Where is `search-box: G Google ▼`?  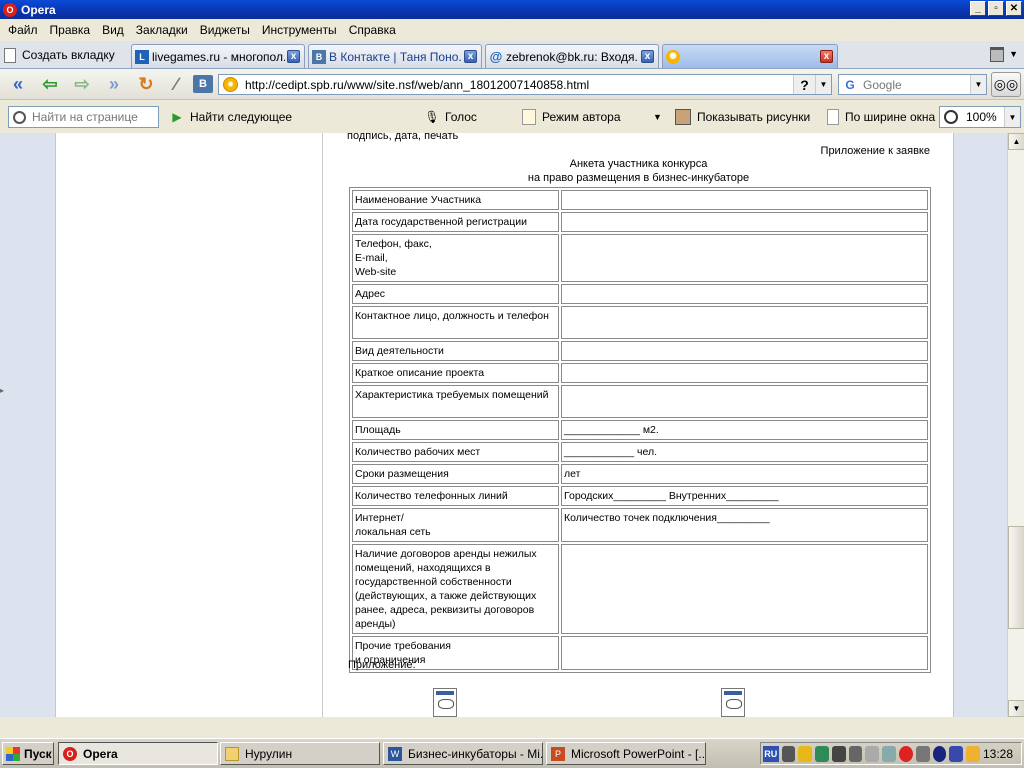
search-box: G Google ▼ is located at coordinates (912, 84).